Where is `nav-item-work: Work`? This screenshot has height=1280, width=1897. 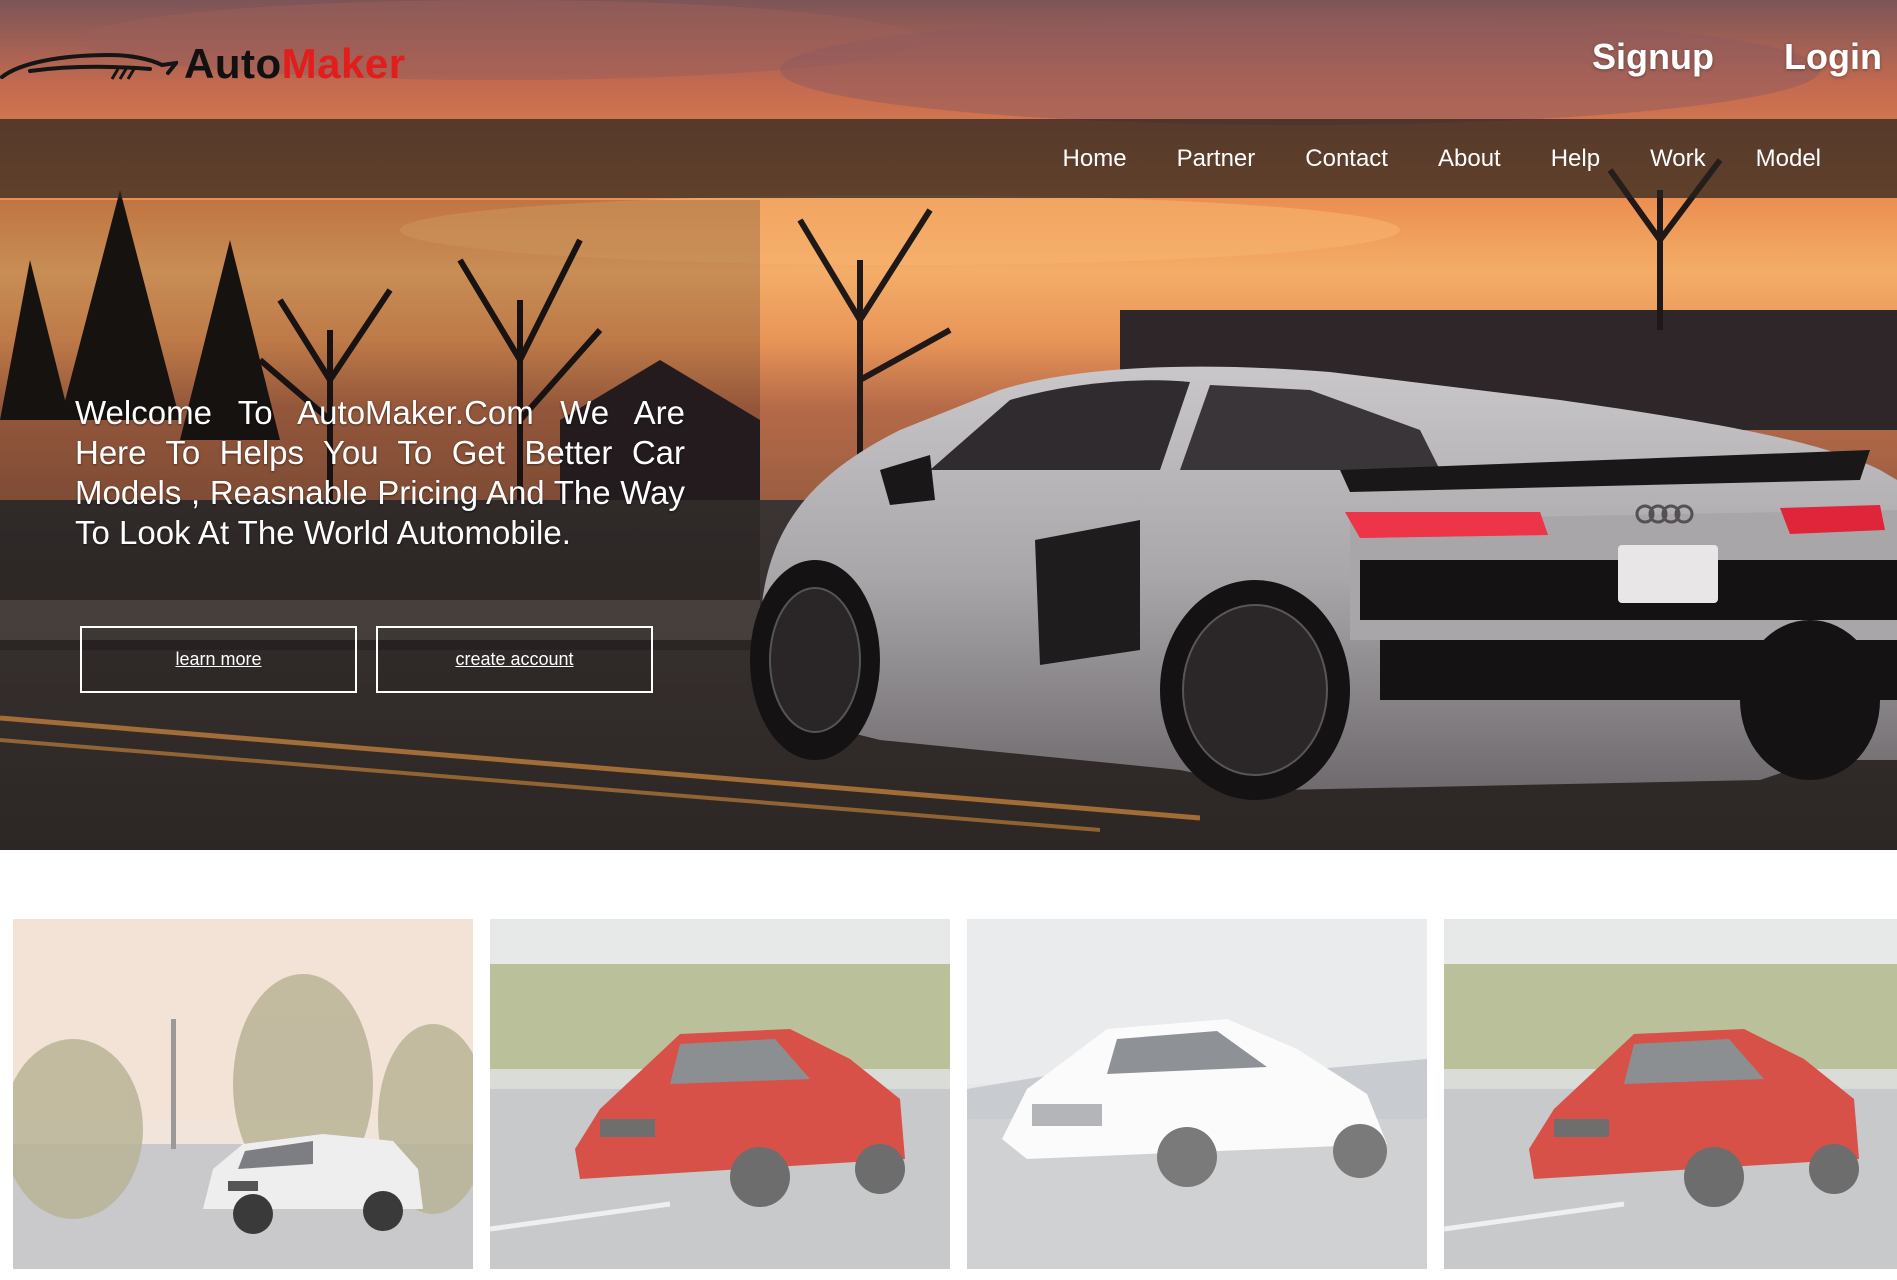 nav-item-work: Work is located at coordinates (1678, 159).